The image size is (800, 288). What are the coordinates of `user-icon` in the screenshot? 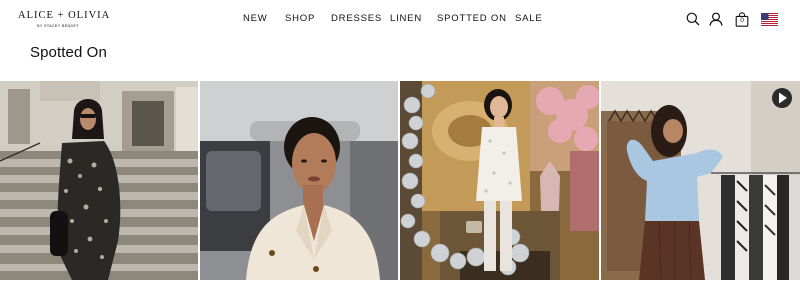 It's located at (716, 19).